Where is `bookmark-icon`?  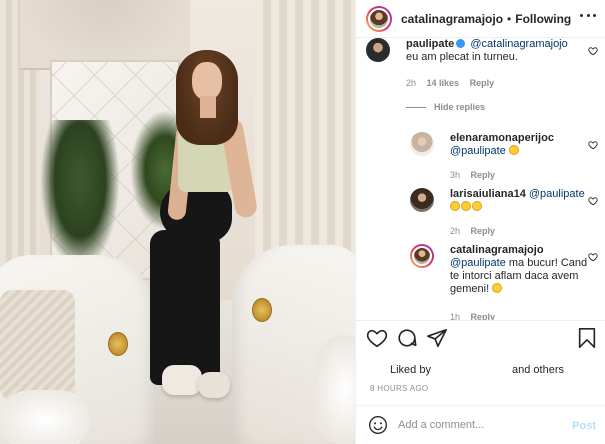 bookmark-icon is located at coordinates (587, 338).